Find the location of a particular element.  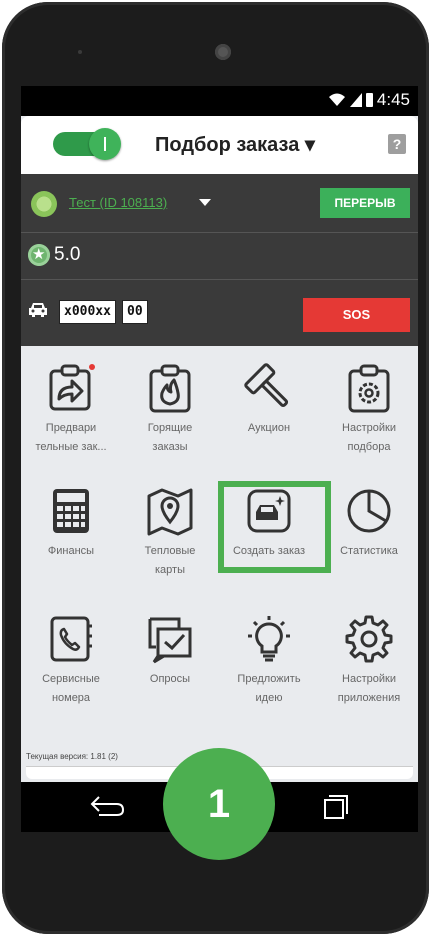

mode-dropdown: Подбор заказа ▾ is located at coordinates (235, 144).